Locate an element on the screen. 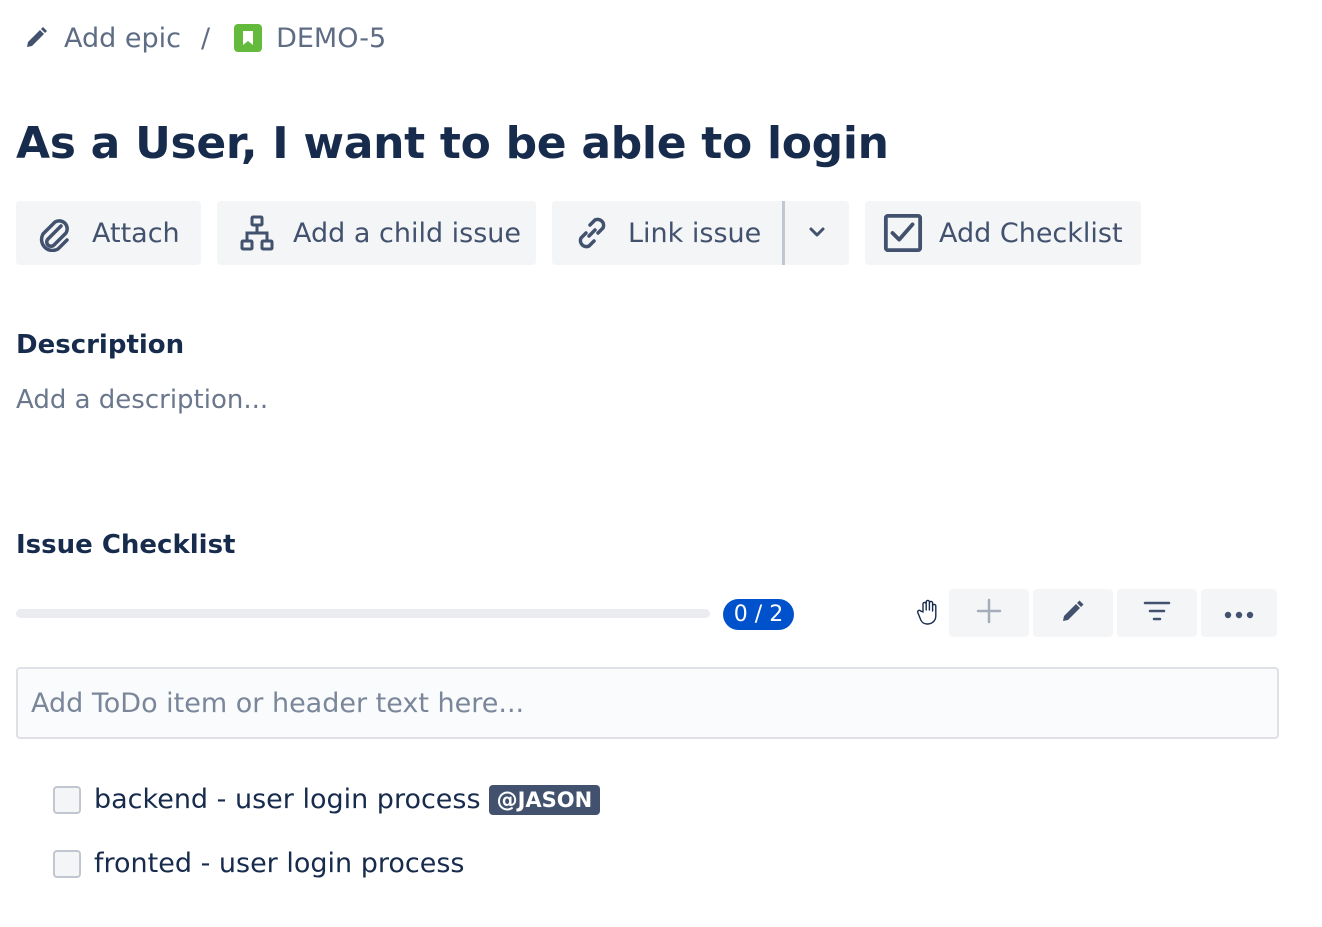 This screenshot has width=1322, height=927. add-icon is located at coordinates (989, 613).